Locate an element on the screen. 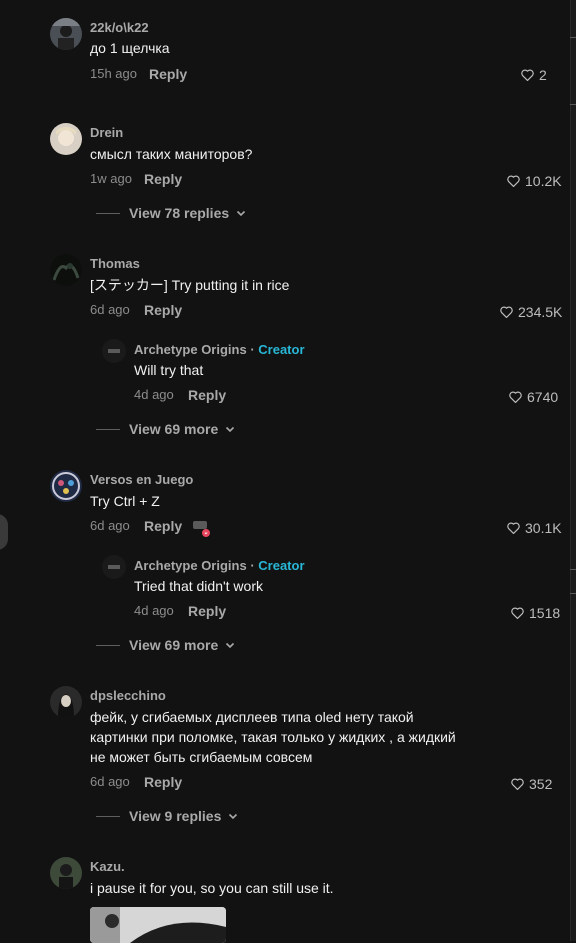 Image resolution: width=576 pixels, height=943 pixels. scroll-handle is located at coordinates (4, 532).